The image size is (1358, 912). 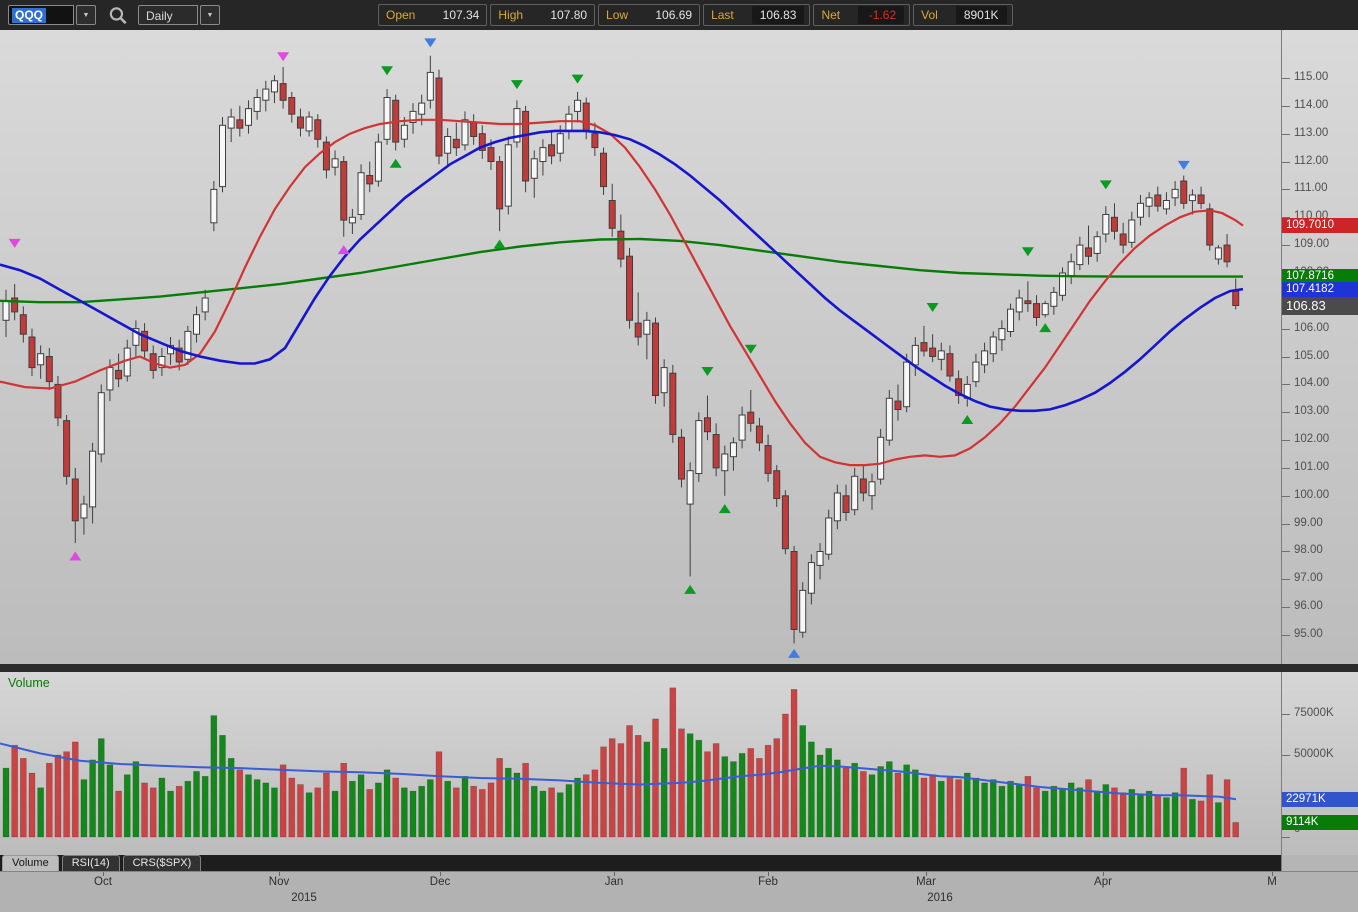 I want to click on price-tick-label: 96.00, so click(x=1308, y=606).